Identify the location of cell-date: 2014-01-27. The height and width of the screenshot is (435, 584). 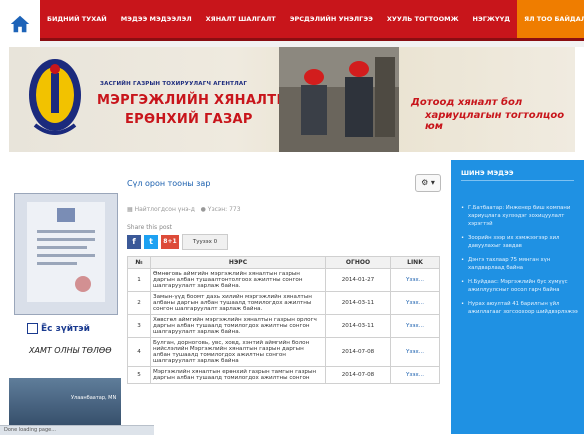
(358, 280).